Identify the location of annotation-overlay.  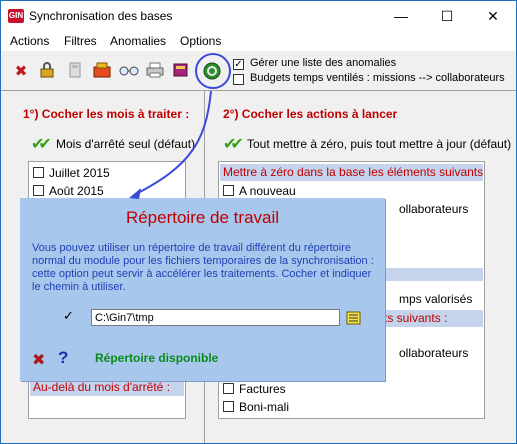
(180, 126).